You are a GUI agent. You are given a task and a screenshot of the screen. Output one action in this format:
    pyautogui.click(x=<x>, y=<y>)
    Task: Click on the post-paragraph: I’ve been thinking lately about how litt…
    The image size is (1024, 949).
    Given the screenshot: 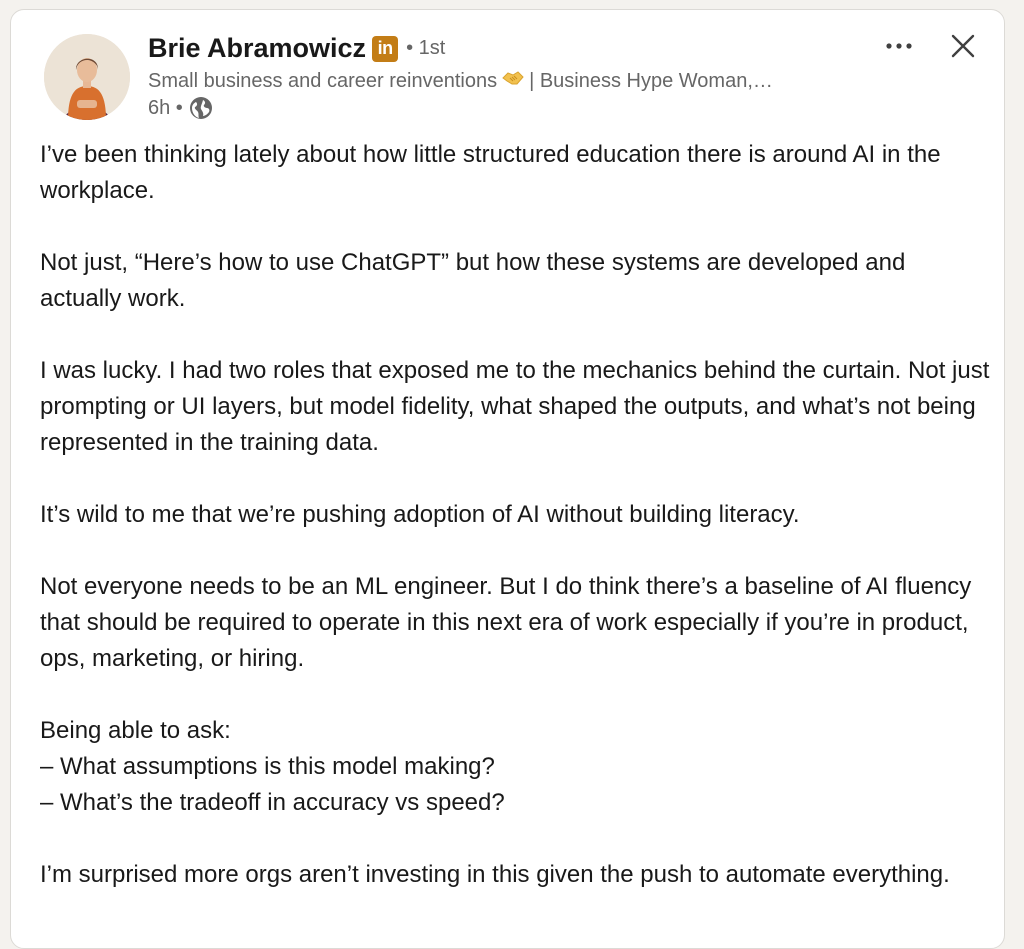 What is the action you would take?
    pyautogui.click(x=490, y=172)
    